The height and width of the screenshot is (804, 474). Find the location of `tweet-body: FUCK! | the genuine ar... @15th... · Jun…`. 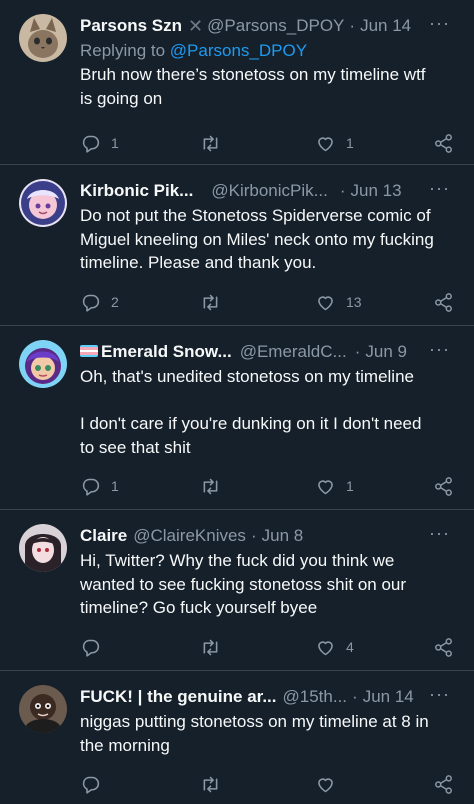

tweet-body: FUCK! | the genuine ar... @15th... · Jun… is located at coordinates (270, 738).